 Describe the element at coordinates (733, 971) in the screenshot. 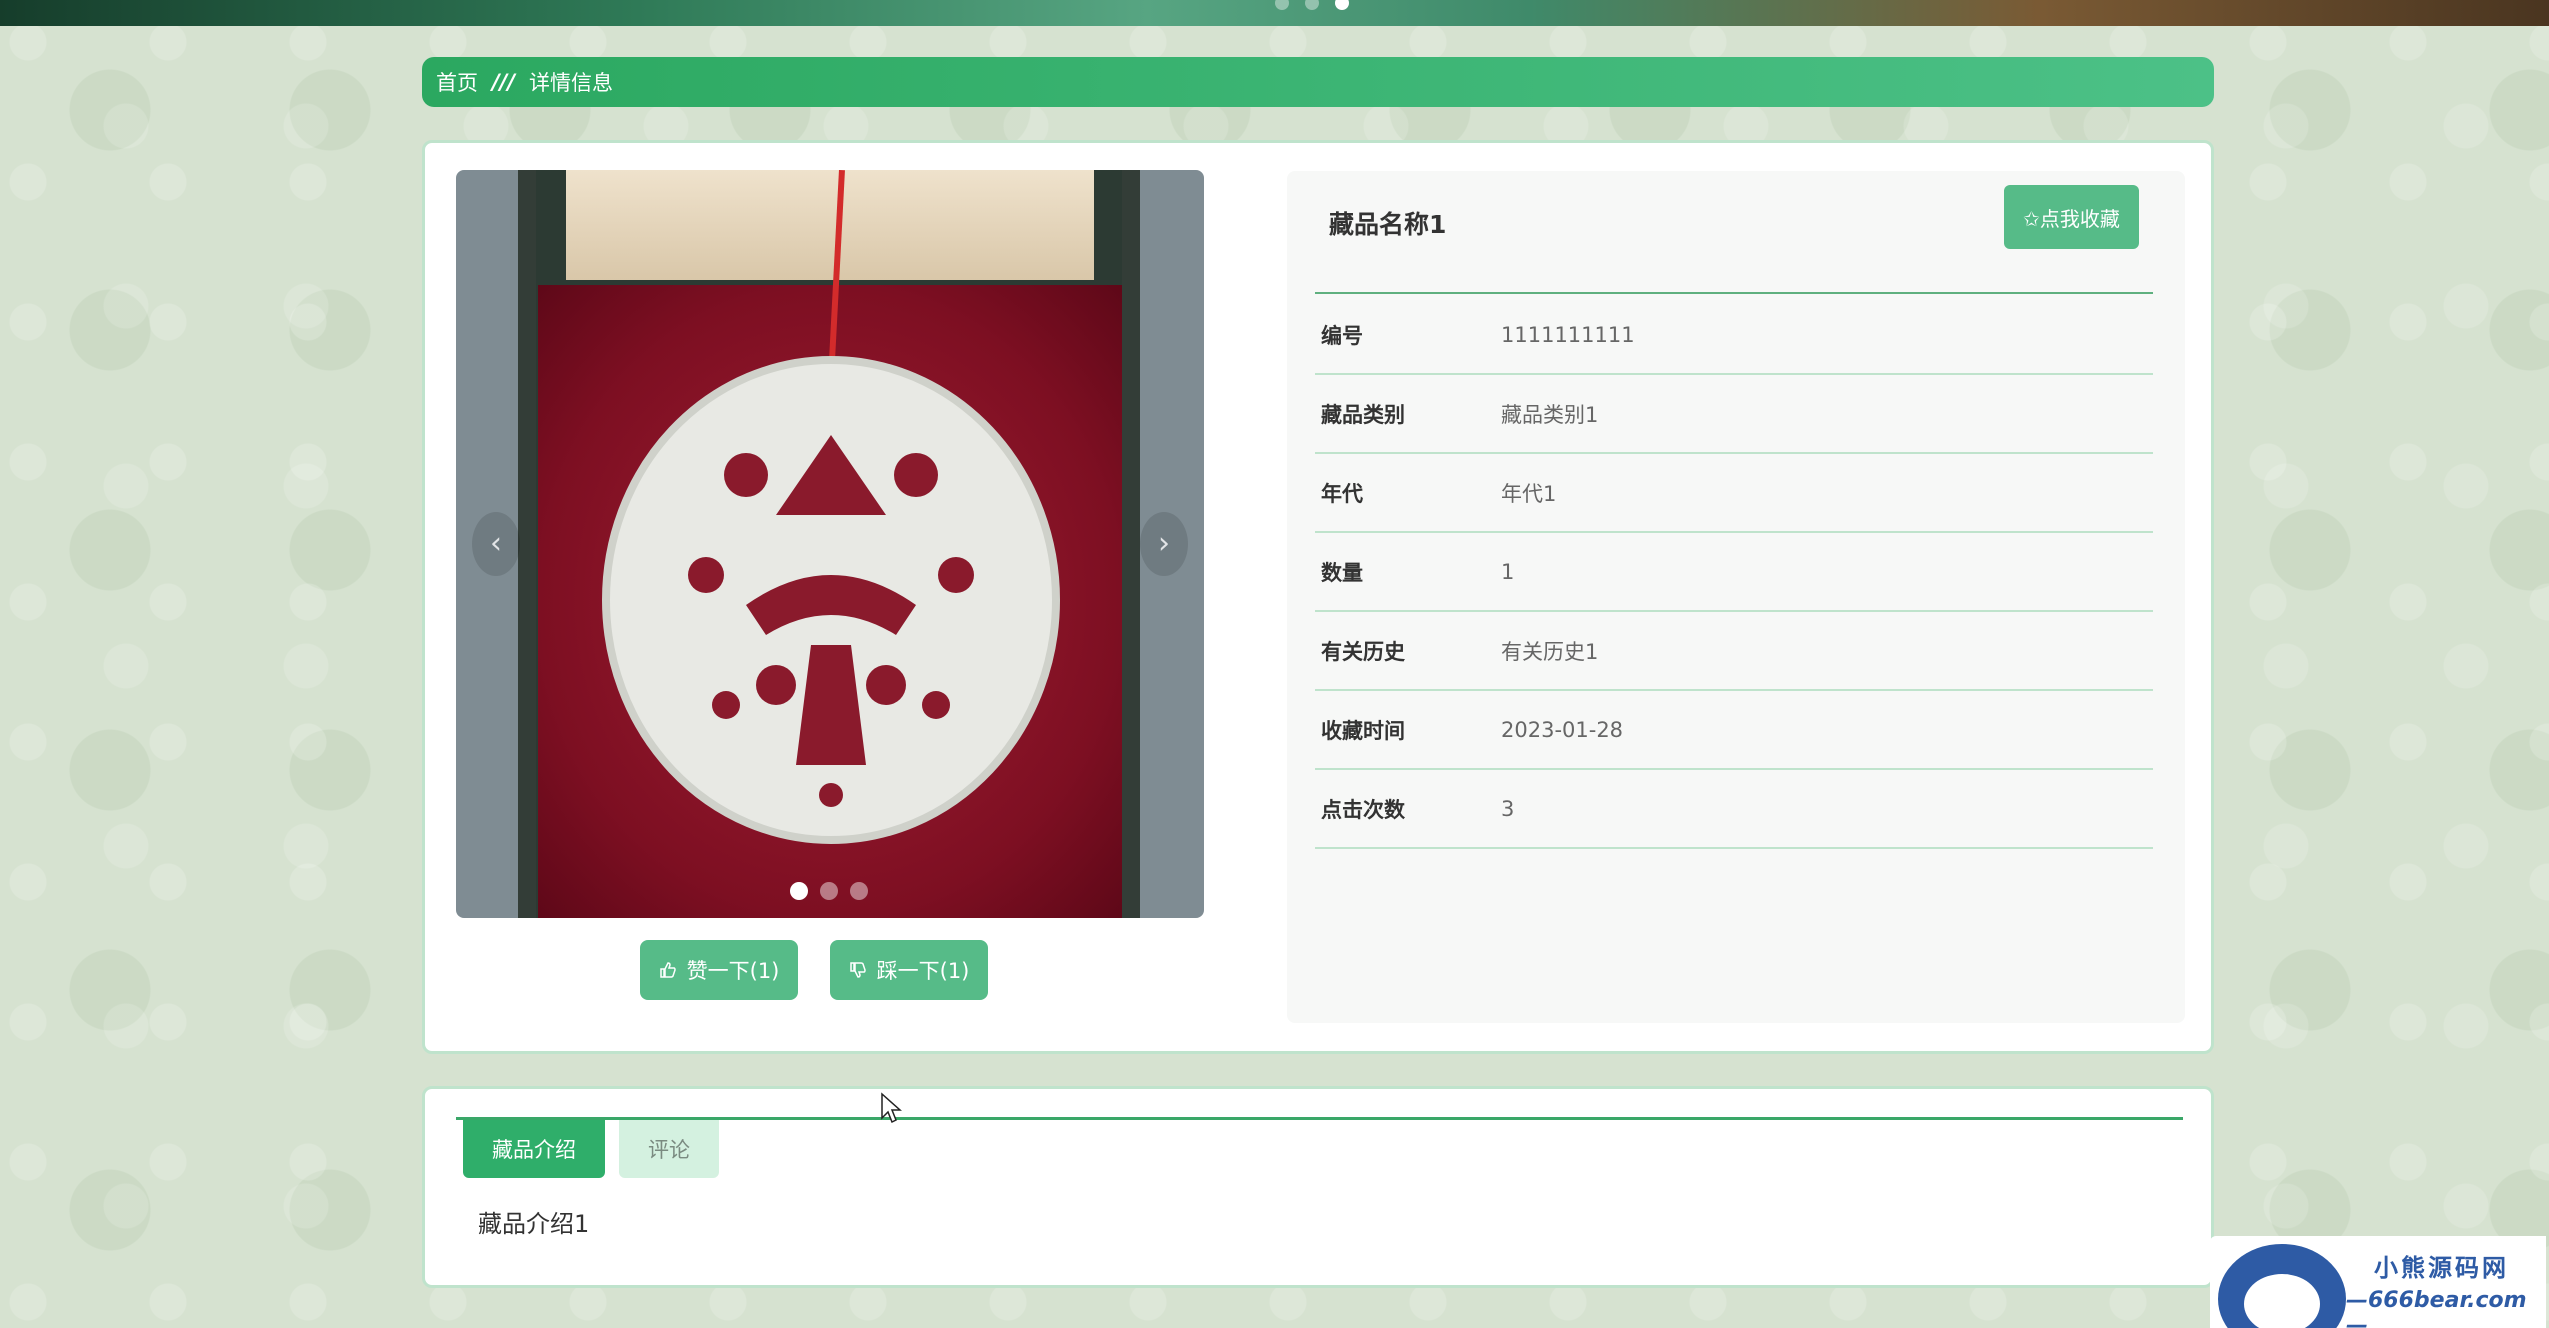

I see `like-label: 赞一下(1)` at that location.